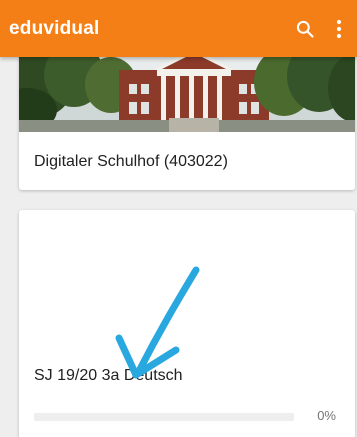 The height and width of the screenshot is (437, 357). I want to click on app-bar-actions, so click(324, 28).